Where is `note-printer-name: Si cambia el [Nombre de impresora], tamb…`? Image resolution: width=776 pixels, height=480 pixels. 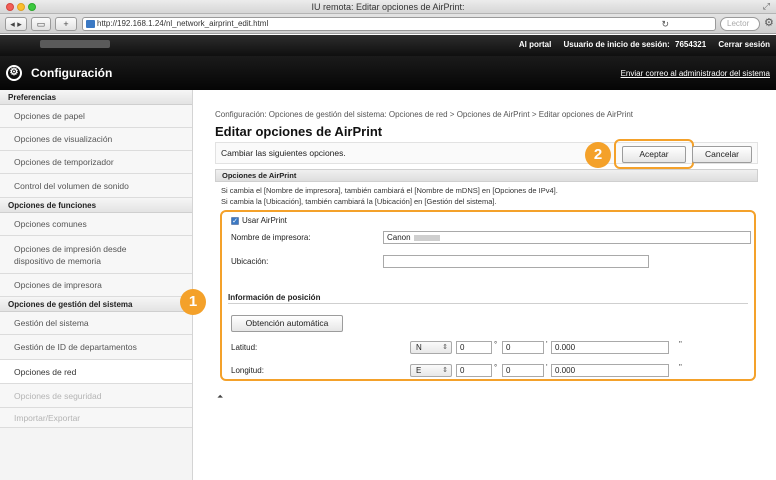
note-printer-name: Si cambia el [Nombre de impresora], tamb… is located at coordinates (389, 190).